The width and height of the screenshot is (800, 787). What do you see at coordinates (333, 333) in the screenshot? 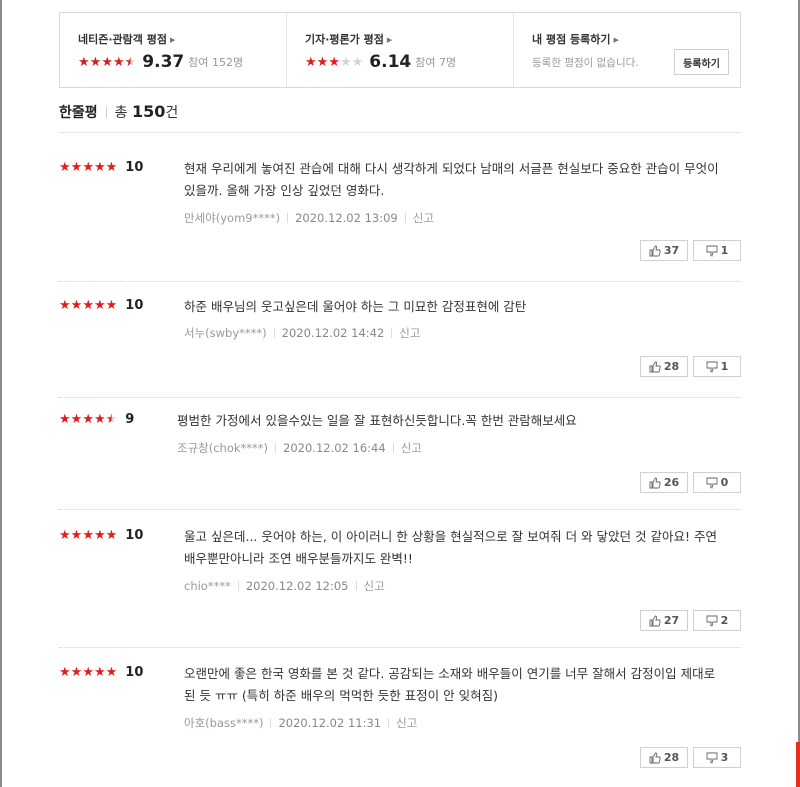
I see `review-date: 2020.12.02 14:42` at bounding box center [333, 333].